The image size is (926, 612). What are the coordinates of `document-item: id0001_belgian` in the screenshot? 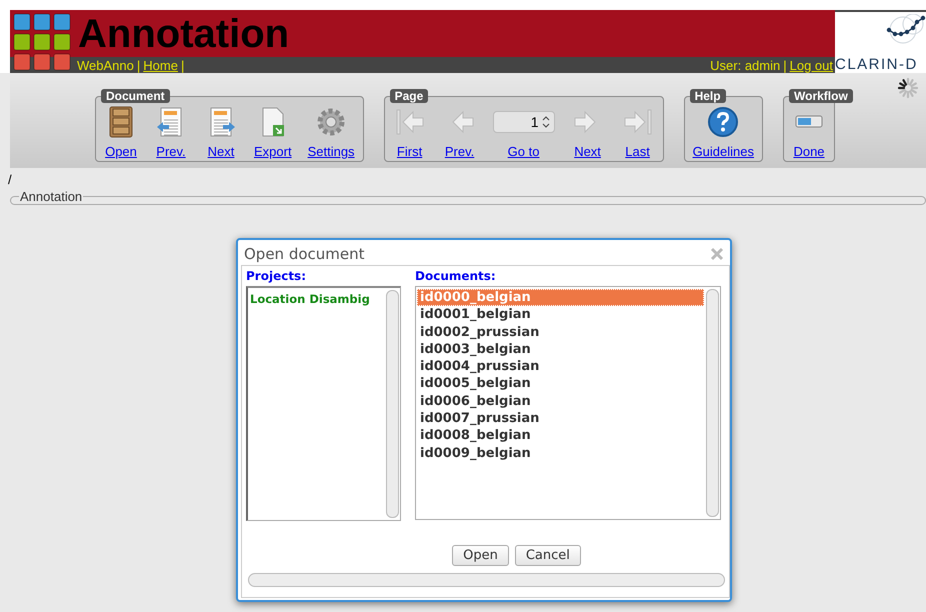 It's located at (560, 315).